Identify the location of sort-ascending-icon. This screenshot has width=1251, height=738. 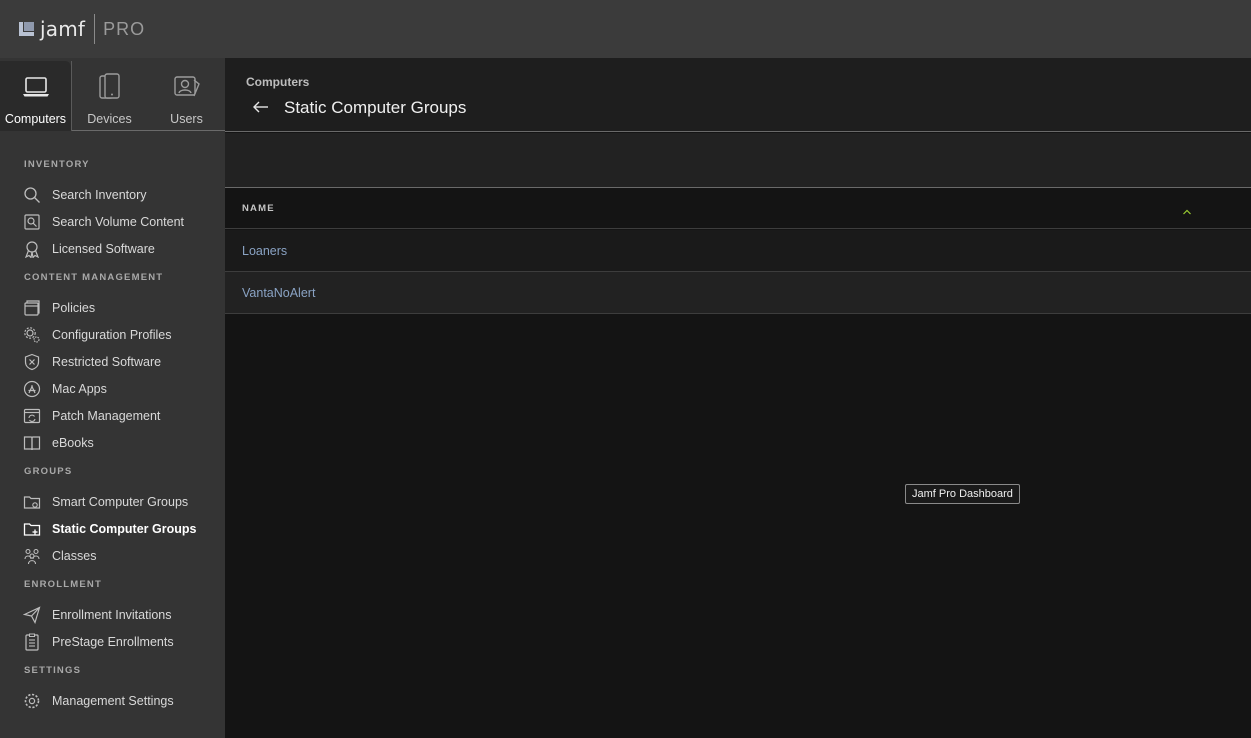
(1187, 209).